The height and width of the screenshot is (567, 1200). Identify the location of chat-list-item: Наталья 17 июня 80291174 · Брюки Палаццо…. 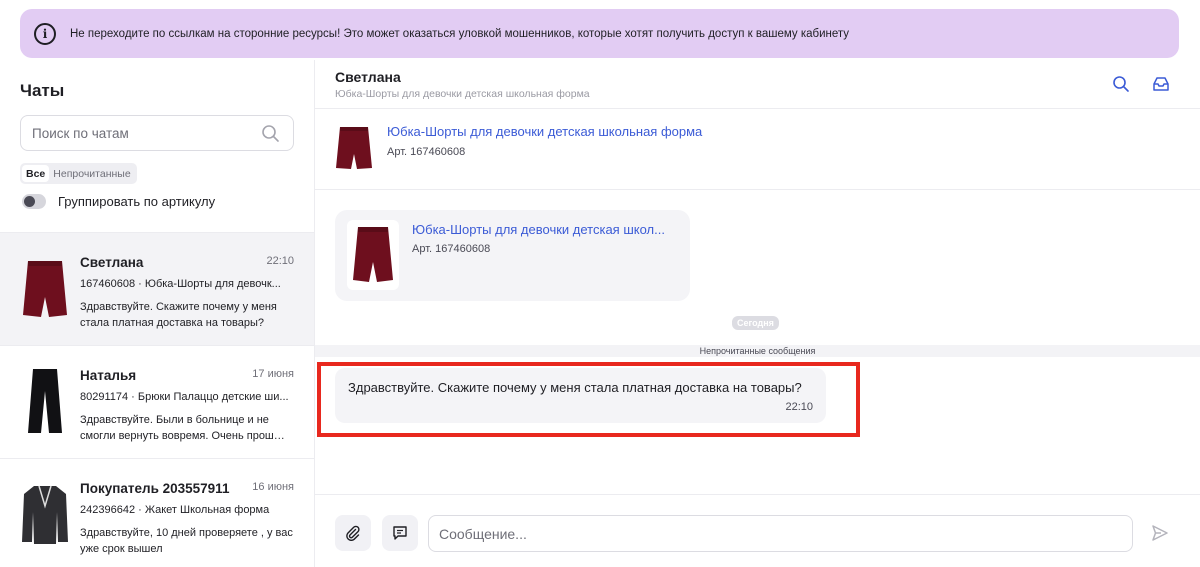
(157, 401).